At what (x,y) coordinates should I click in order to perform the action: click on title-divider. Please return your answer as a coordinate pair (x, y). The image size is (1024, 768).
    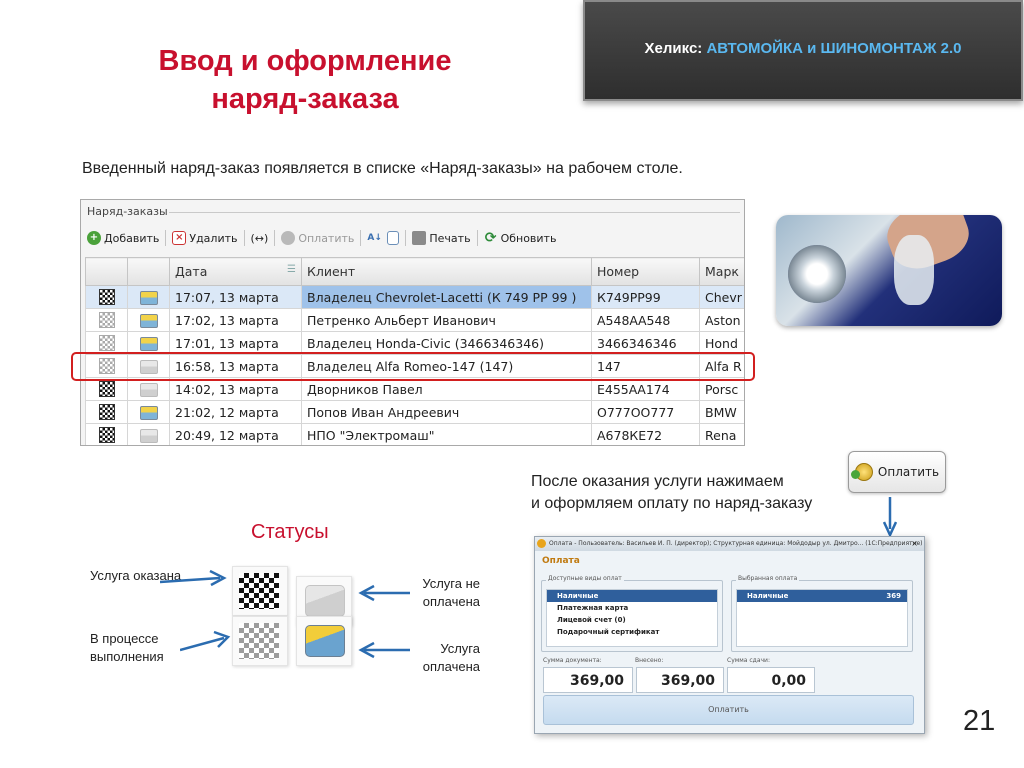
    Looking at the image, I should click on (454, 212).